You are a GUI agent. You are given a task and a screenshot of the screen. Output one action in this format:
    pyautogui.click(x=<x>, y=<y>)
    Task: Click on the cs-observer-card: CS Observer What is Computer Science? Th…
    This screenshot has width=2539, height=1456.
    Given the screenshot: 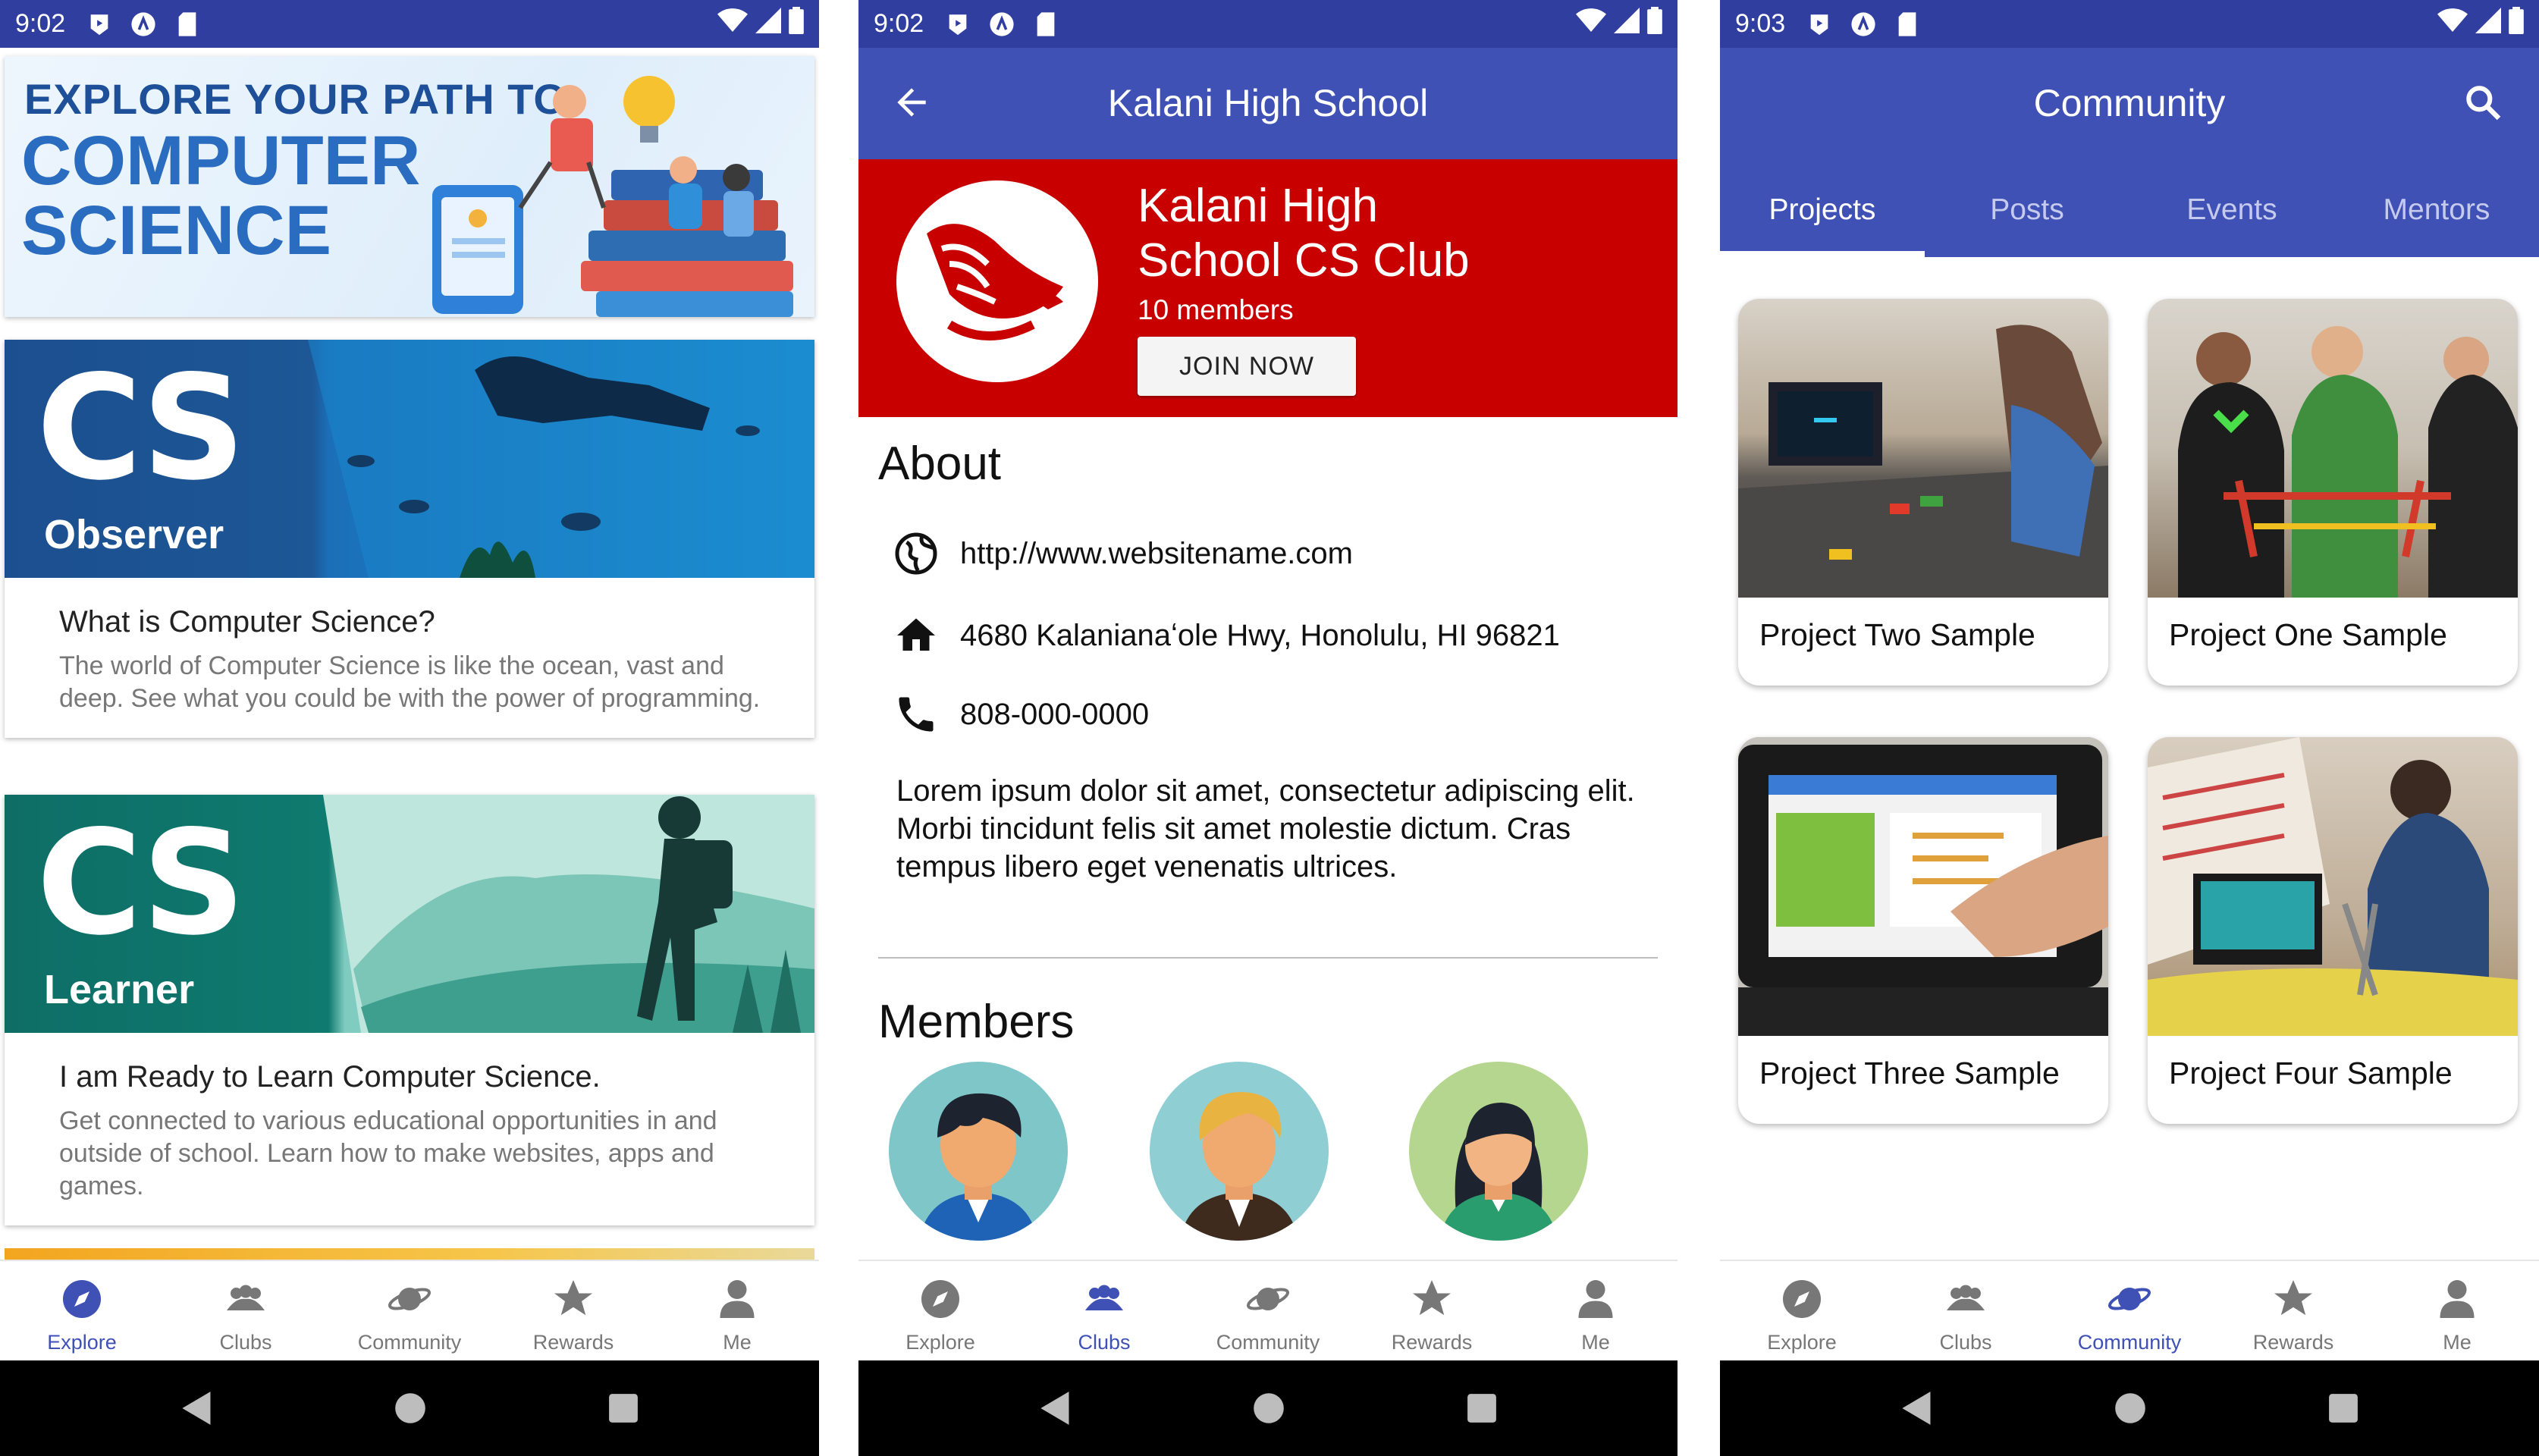 What is the action you would take?
    pyautogui.click(x=410, y=539)
    